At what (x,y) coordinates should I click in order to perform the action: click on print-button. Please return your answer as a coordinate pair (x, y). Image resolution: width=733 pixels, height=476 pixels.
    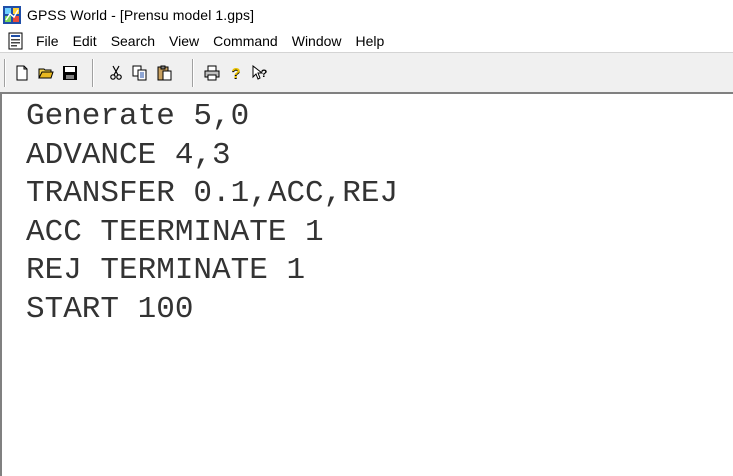
    Looking at the image, I should click on (212, 73).